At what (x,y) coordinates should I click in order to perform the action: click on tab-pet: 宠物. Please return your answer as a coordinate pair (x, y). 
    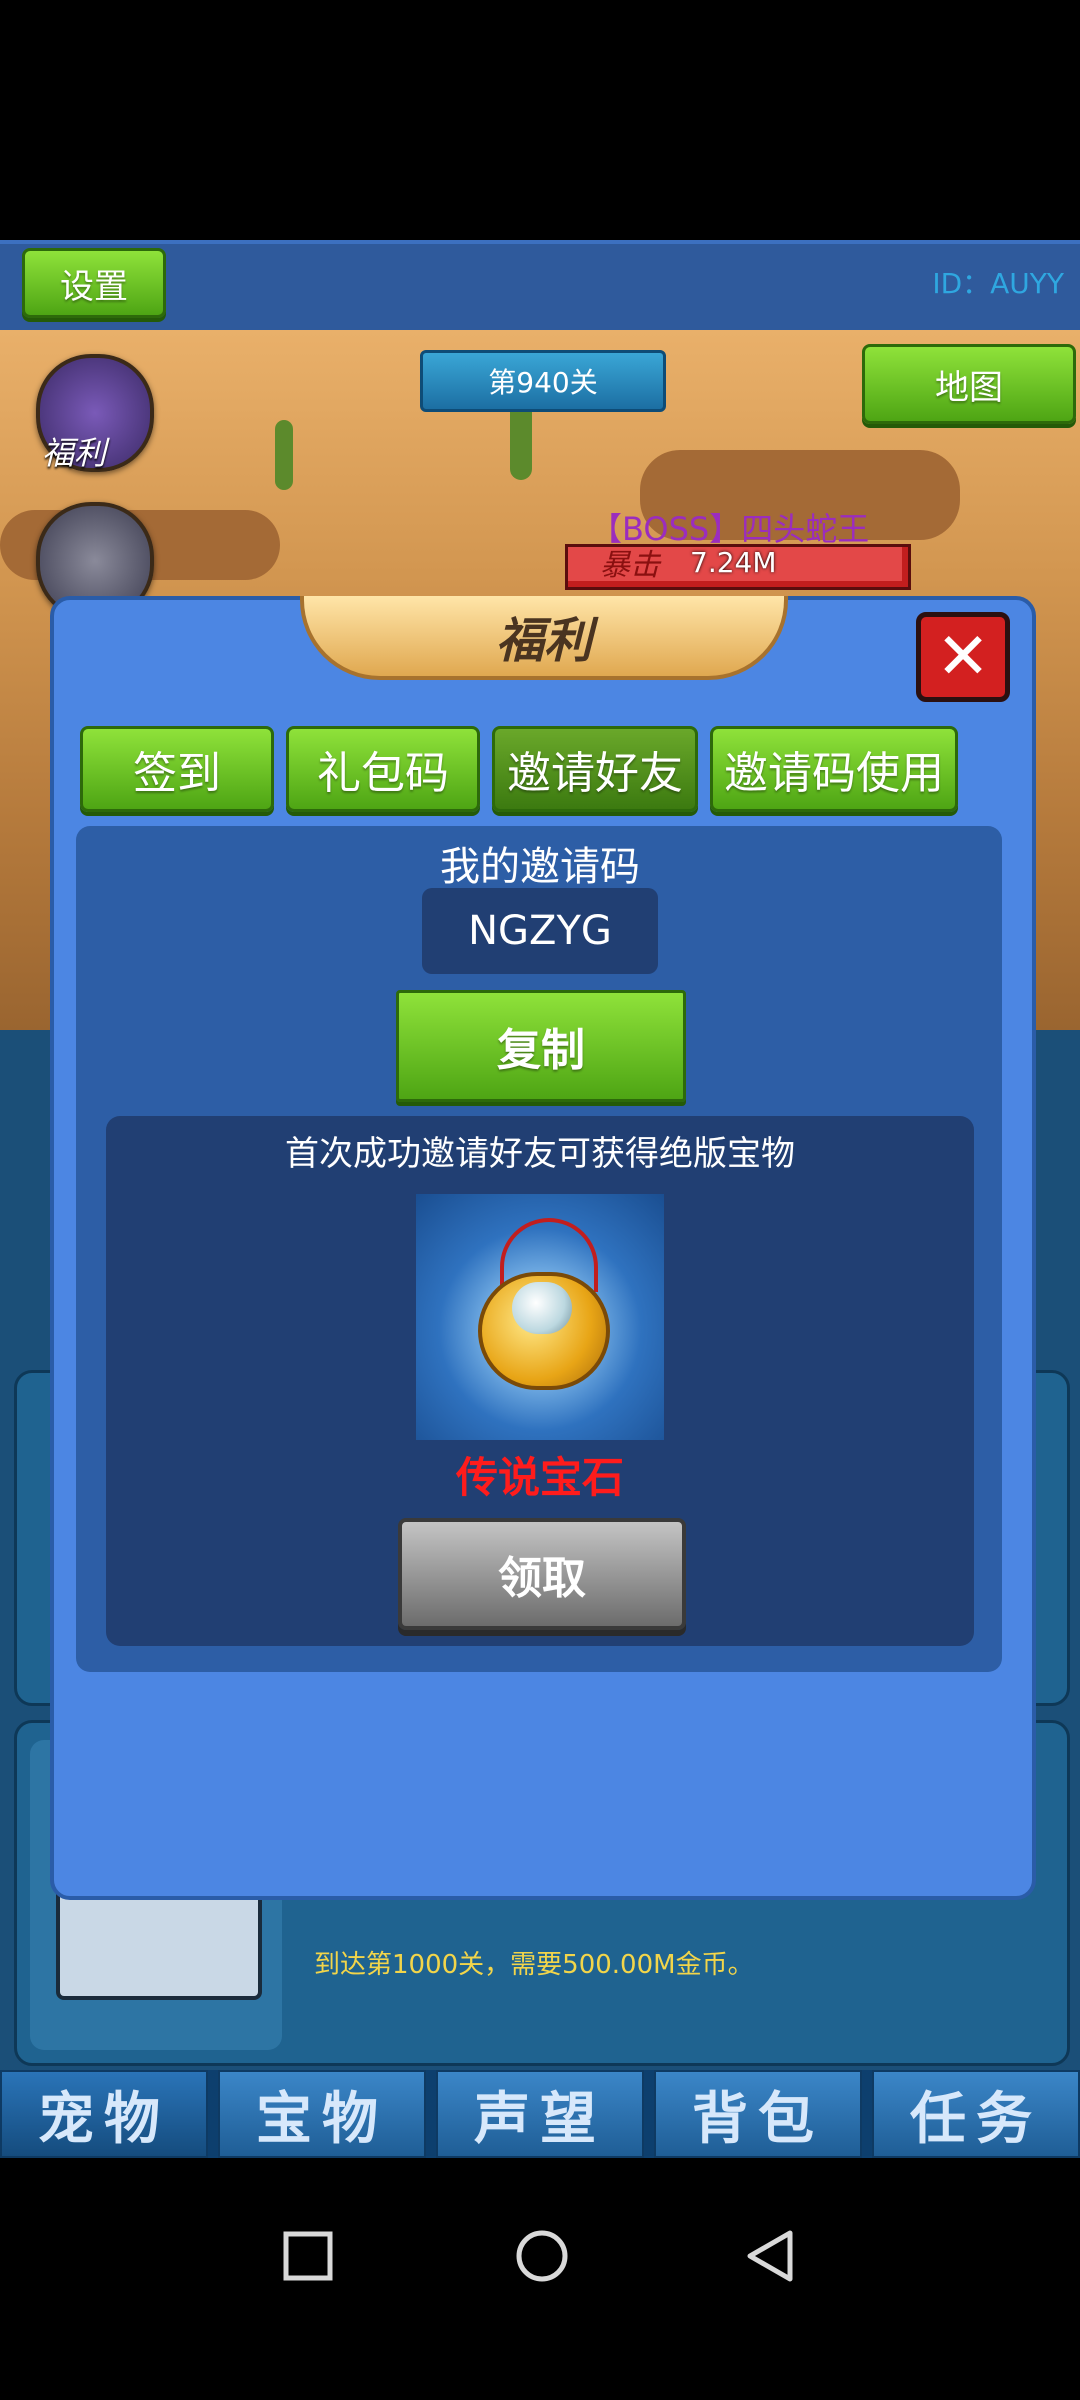
    Looking at the image, I should click on (104, 2114).